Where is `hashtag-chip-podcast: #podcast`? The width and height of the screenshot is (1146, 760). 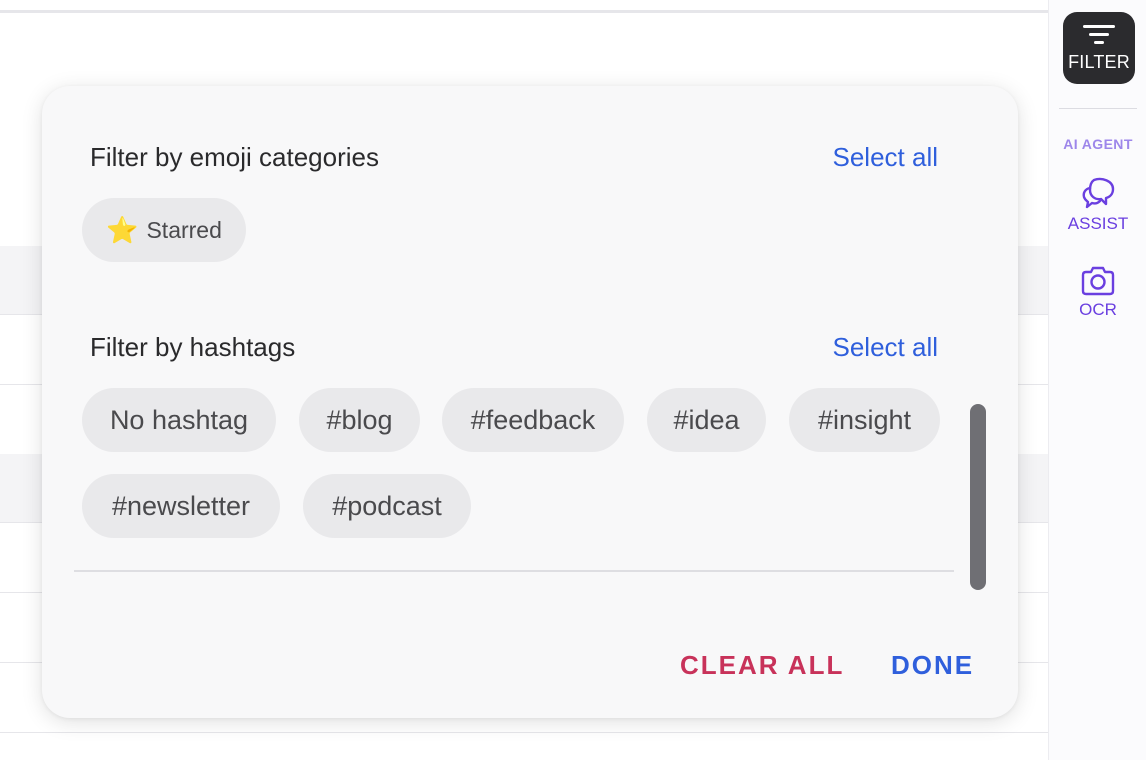
hashtag-chip-podcast: #podcast is located at coordinates (387, 506).